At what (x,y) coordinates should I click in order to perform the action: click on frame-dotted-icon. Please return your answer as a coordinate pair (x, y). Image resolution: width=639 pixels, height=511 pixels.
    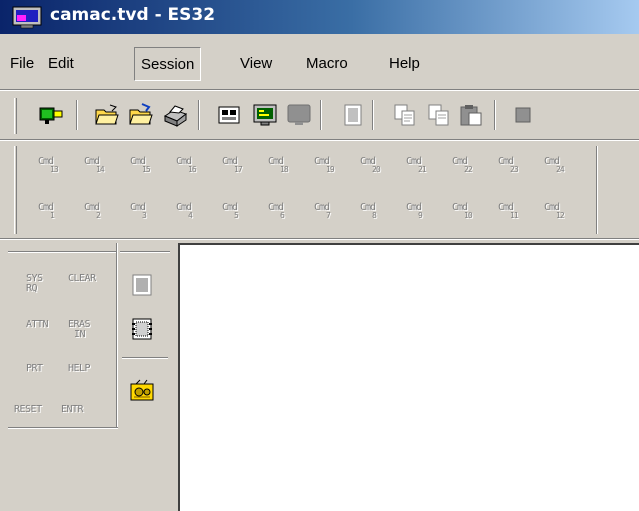
    Looking at the image, I should click on (142, 329).